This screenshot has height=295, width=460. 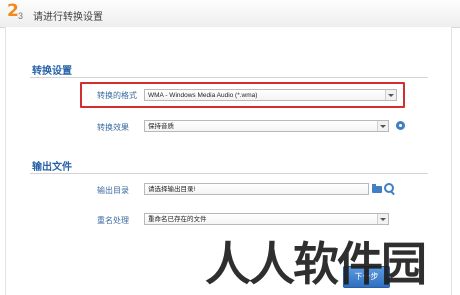 What do you see at coordinates (400, 125) in the screenshot?
I see `gear-icon` at bounding box center [400, 125].